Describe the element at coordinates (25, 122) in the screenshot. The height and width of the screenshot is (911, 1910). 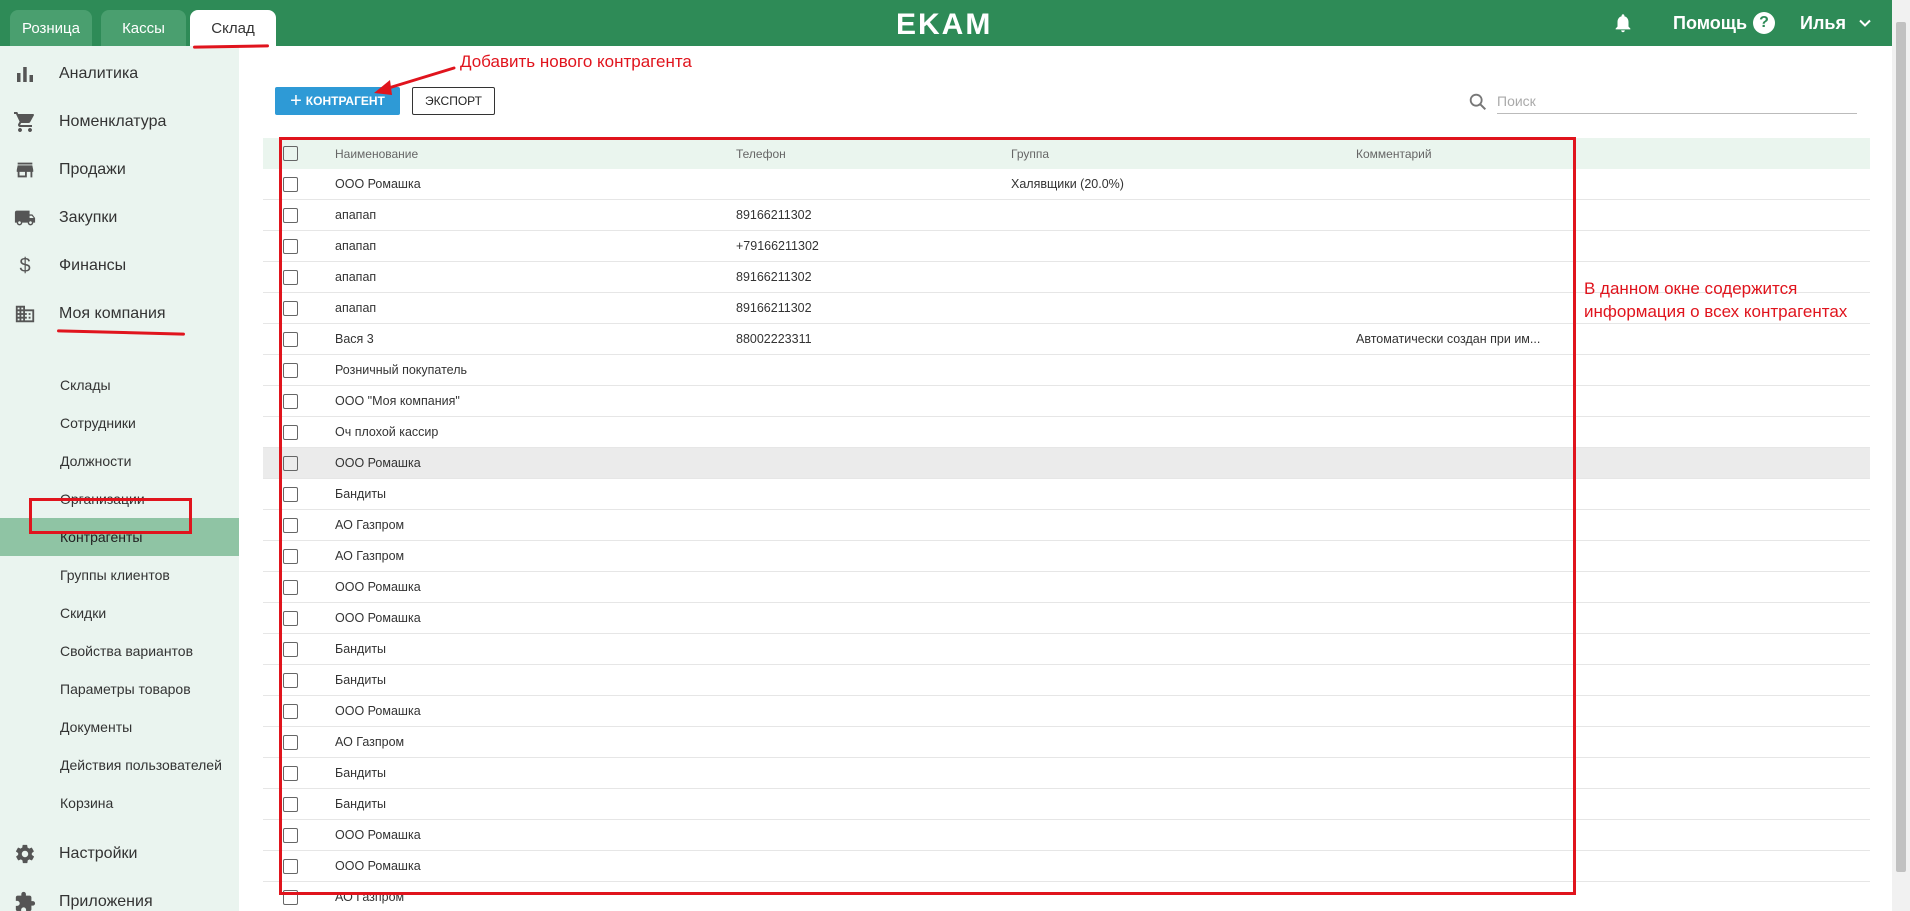
I see `cart-icon` at that location.